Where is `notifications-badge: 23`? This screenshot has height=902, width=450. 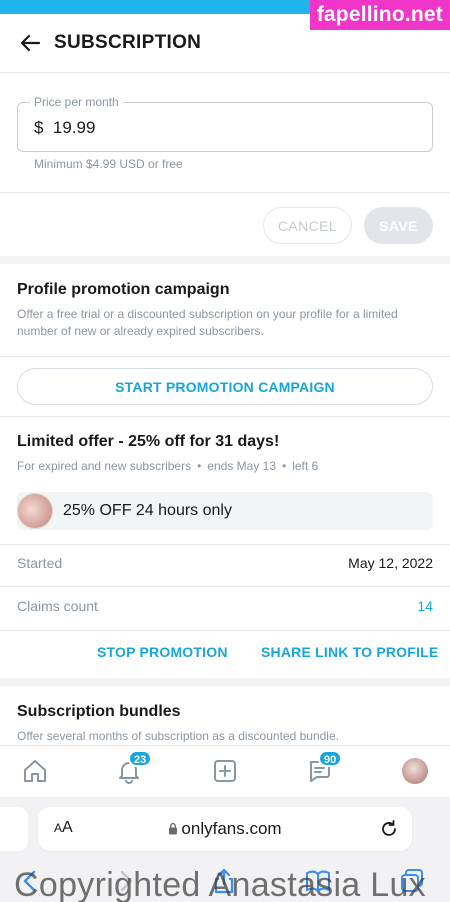 notifications-badge: 23 is located at coordinates (140, 758).